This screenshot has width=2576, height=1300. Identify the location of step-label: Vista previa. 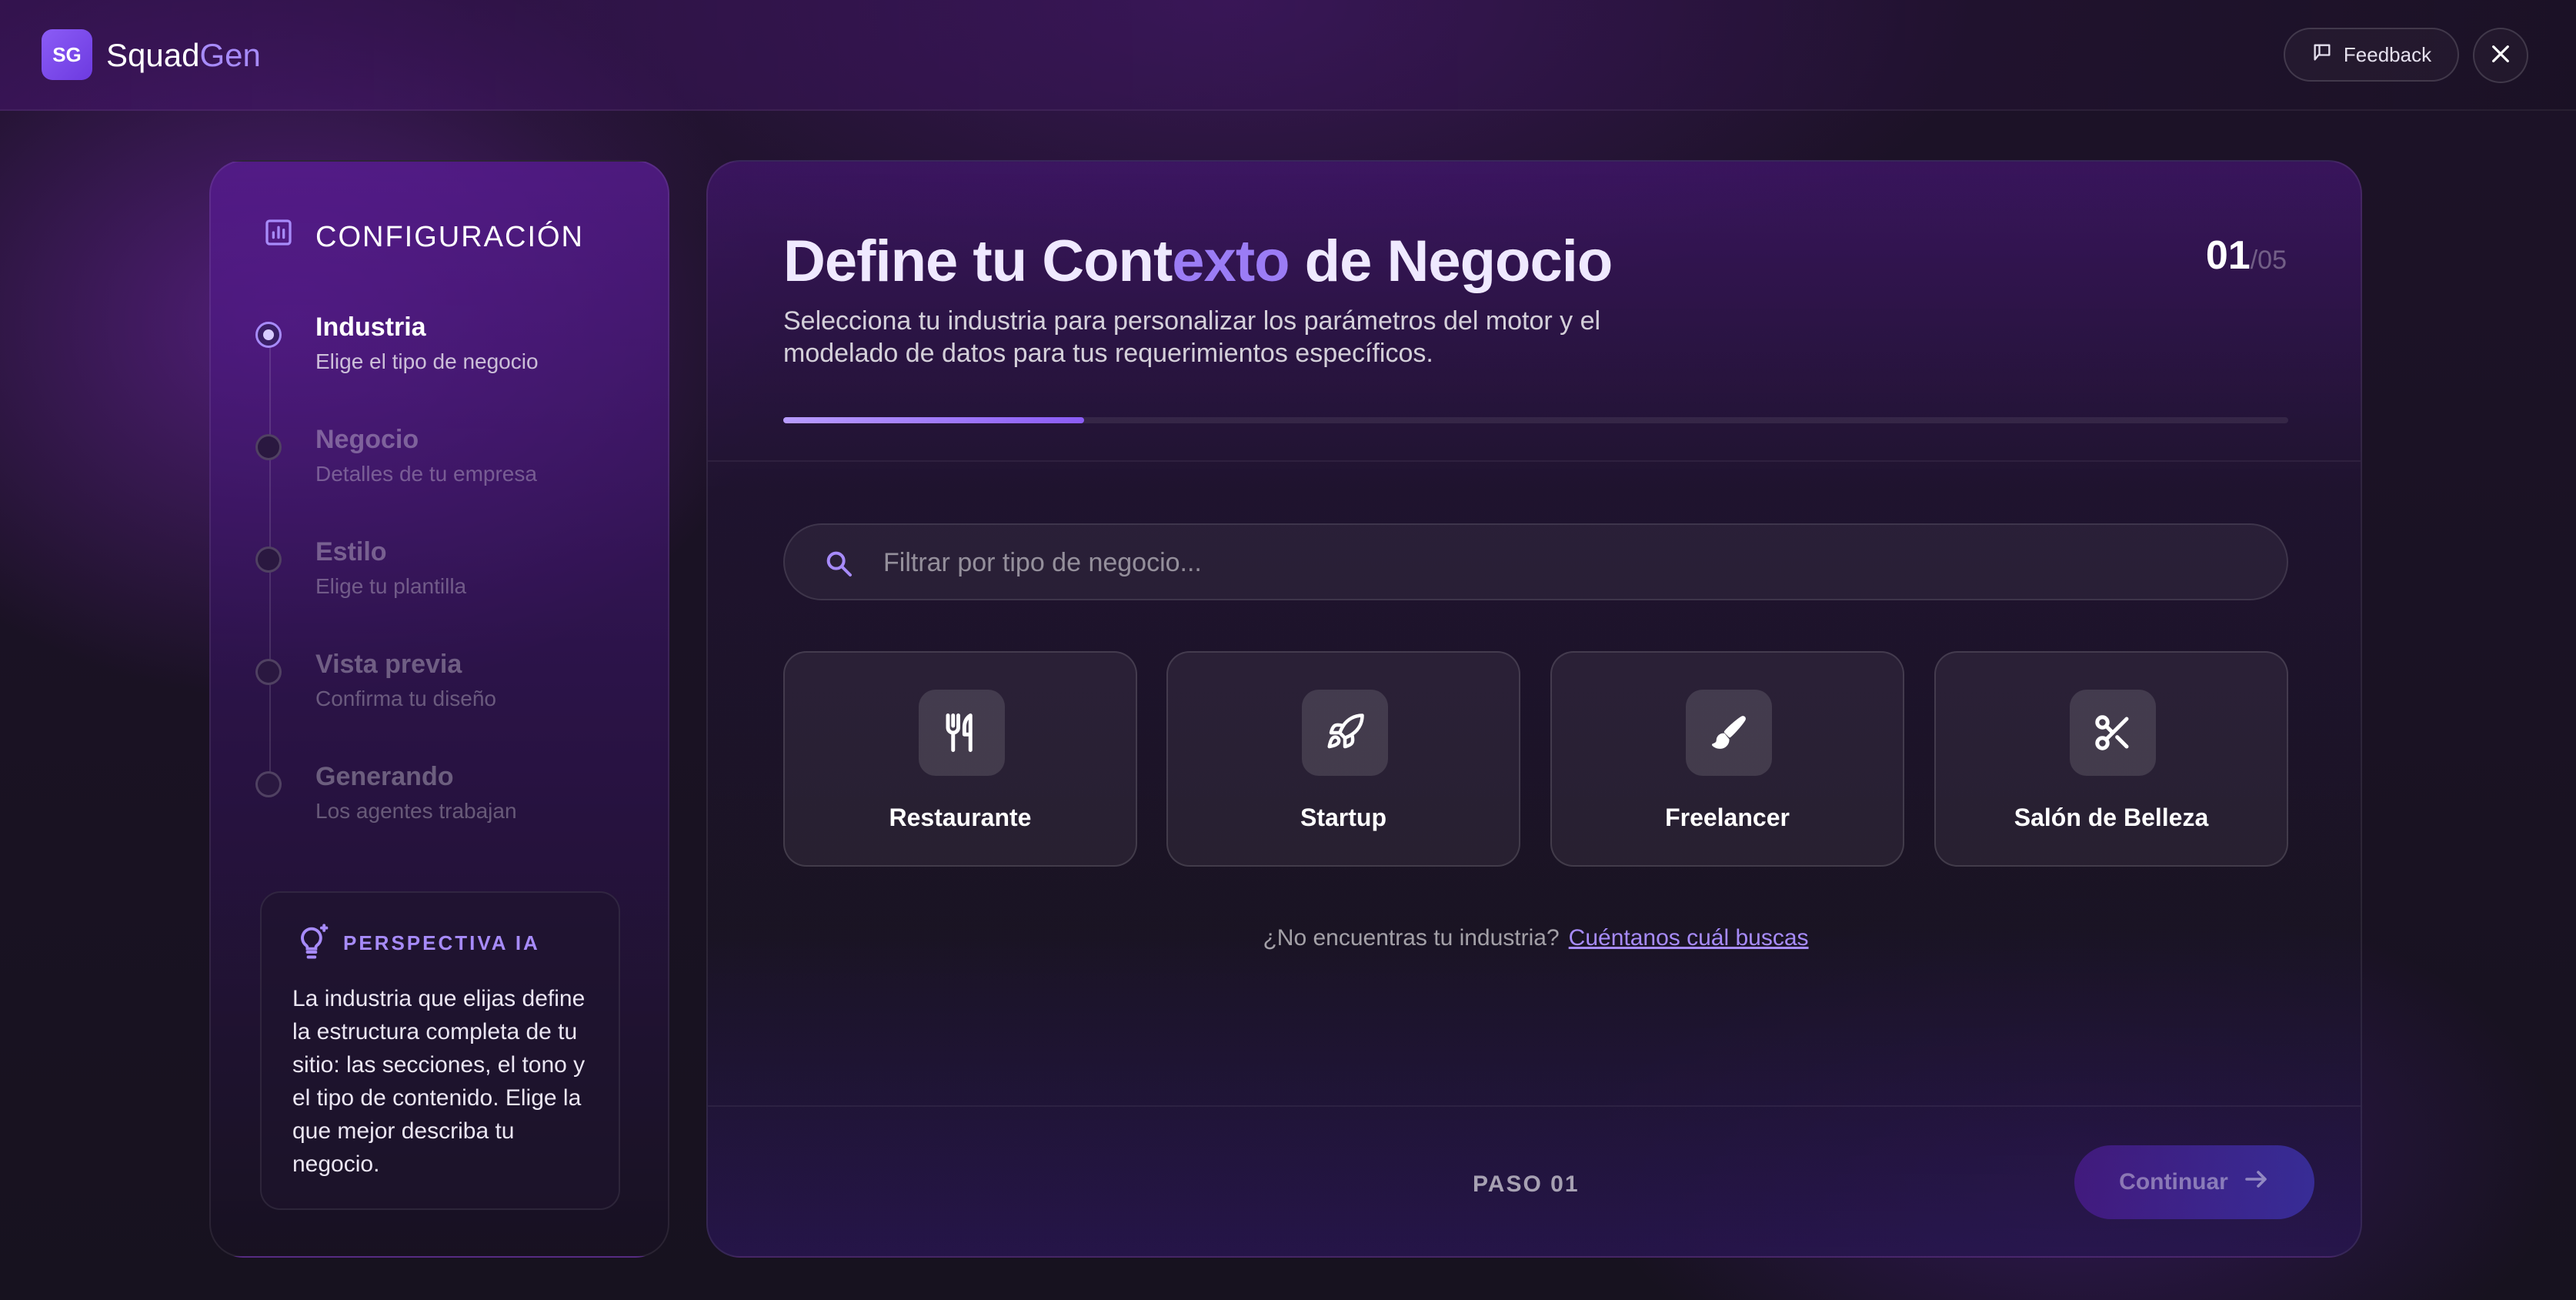
(389, 664).